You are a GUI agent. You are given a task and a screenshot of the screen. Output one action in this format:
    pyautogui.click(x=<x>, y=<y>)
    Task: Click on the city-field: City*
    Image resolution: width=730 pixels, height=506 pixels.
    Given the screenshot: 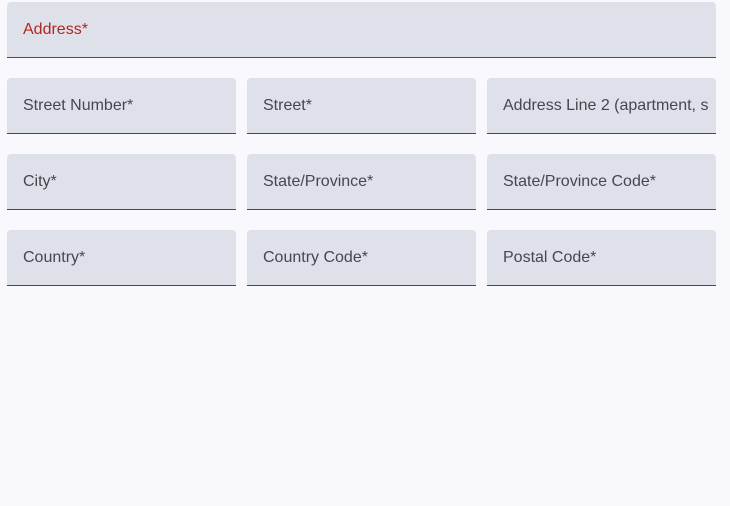 What is the action you would take?
    pyautogui.click(x=121, y=182)
    